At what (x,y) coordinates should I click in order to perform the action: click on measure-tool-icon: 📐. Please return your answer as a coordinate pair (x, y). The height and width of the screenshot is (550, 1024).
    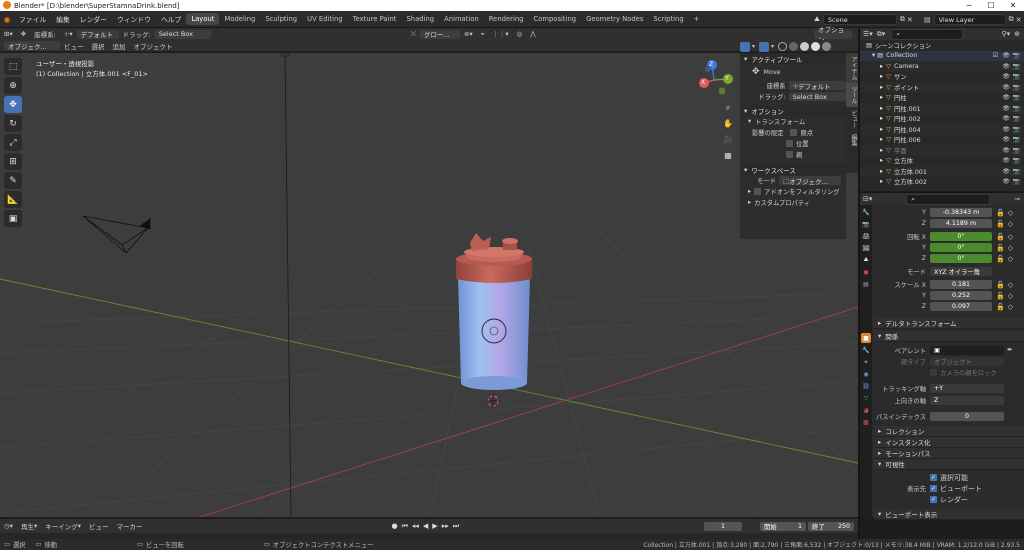
    Looking at the image, I should click on (13, 199).